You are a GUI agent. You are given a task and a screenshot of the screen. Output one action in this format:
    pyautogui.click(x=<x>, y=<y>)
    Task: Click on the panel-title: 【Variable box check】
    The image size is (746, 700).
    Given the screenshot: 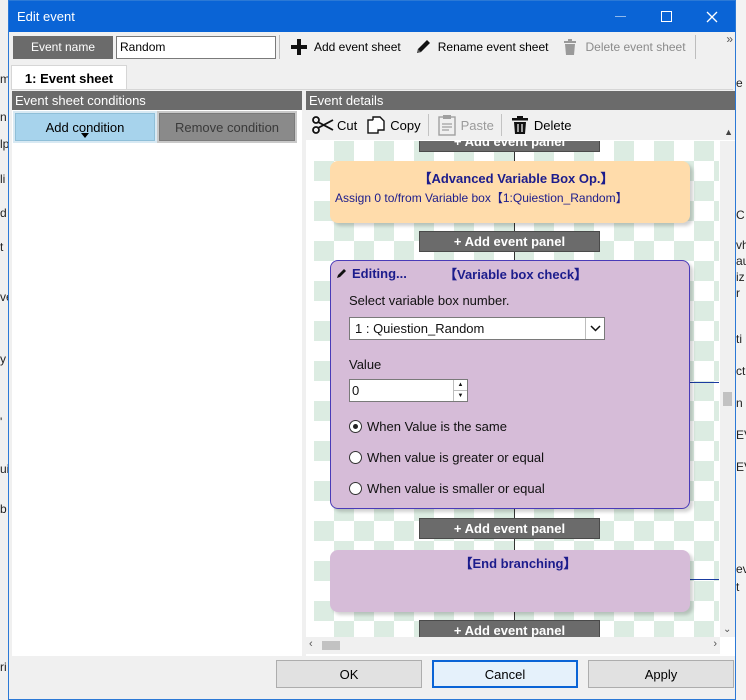 What is the action you would take?
    pyautogui.click(x=516, y=274)
    